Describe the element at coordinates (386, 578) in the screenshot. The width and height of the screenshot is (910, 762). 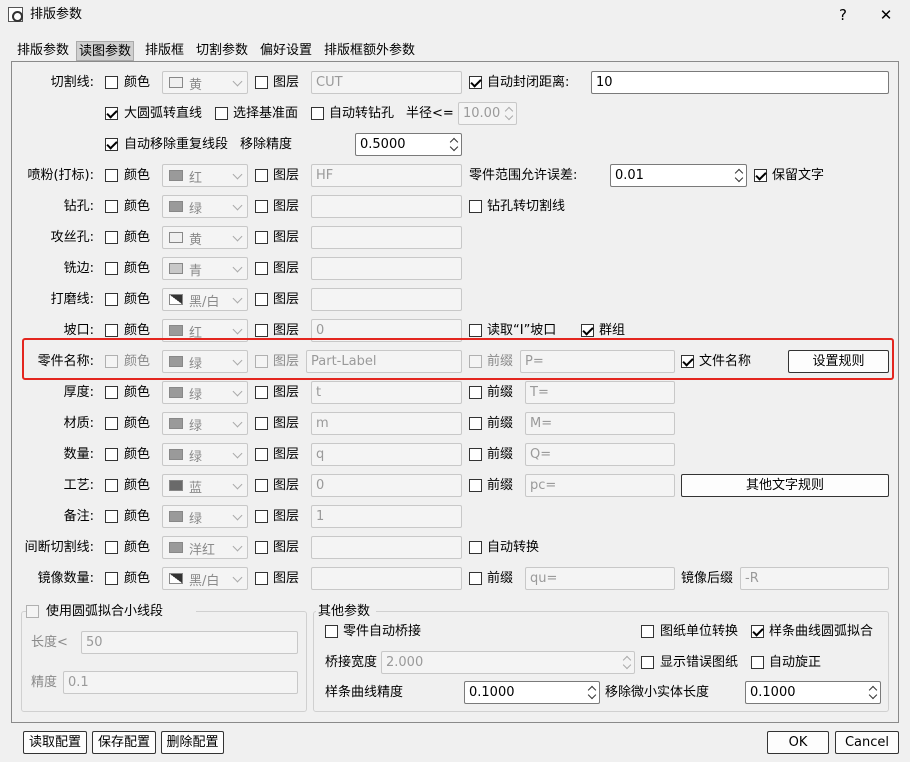
I see `mirror-layer-input` at that location.